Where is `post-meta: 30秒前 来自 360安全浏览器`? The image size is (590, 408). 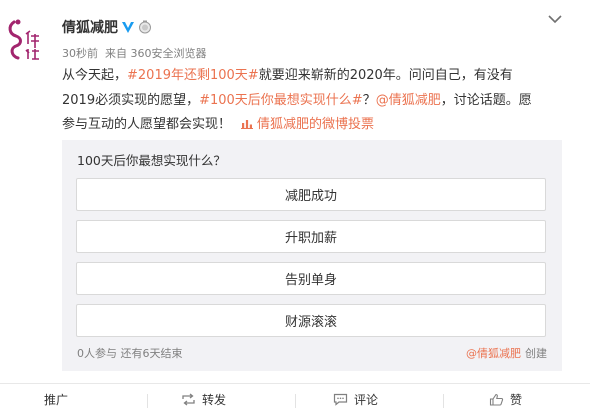
post-meta: 30秒前 来自 360安全浏览器 is located at coordinates (134, 53).